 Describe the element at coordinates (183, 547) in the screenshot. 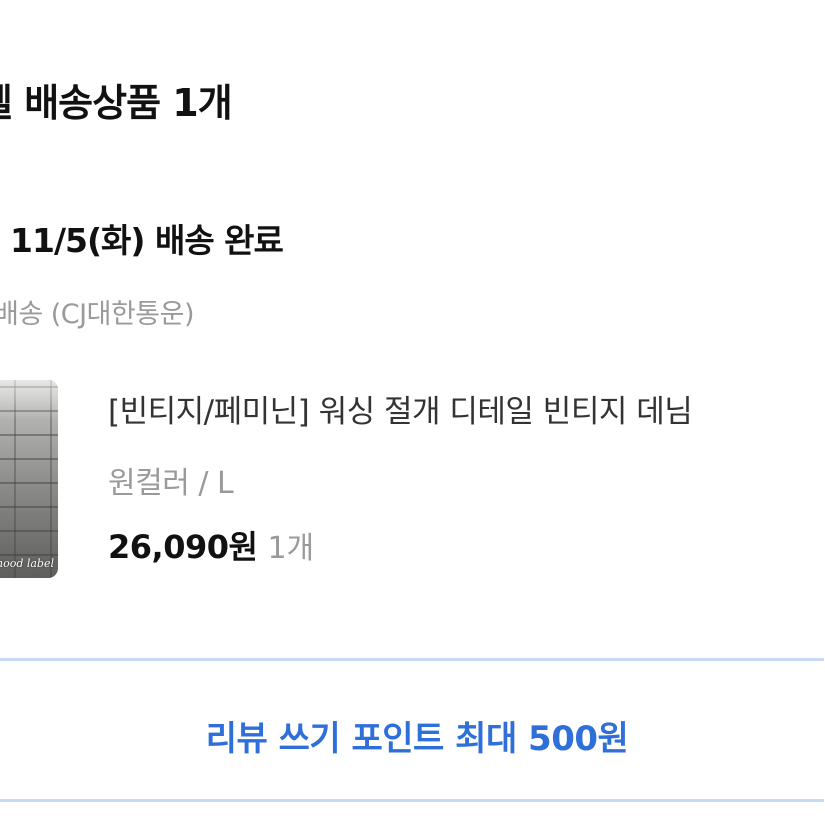

I see `product-price: 26,090원` at that location.